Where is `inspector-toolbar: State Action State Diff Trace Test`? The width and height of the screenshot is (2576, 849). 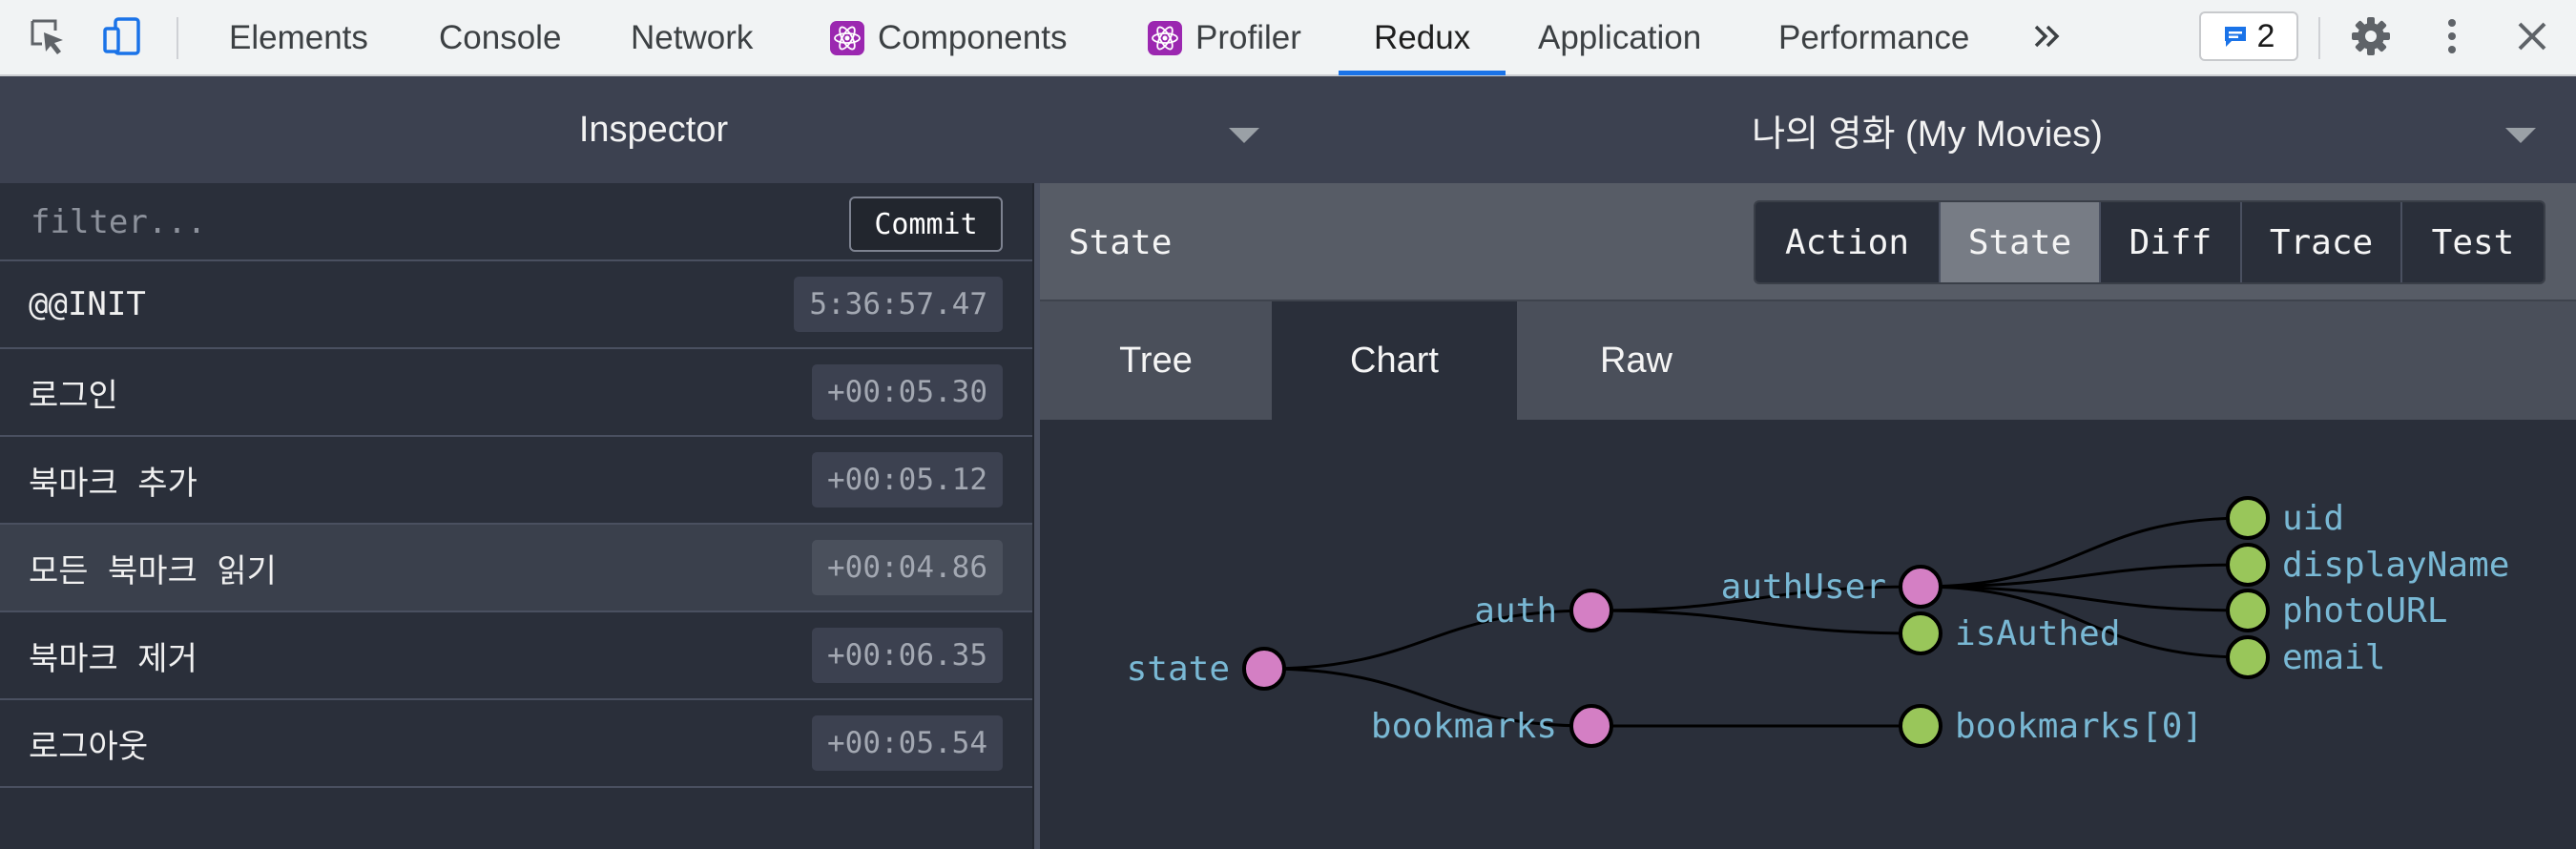
inspector-toolbar: State Action State Diff Trace Test is located at coordinates (1808, 242).